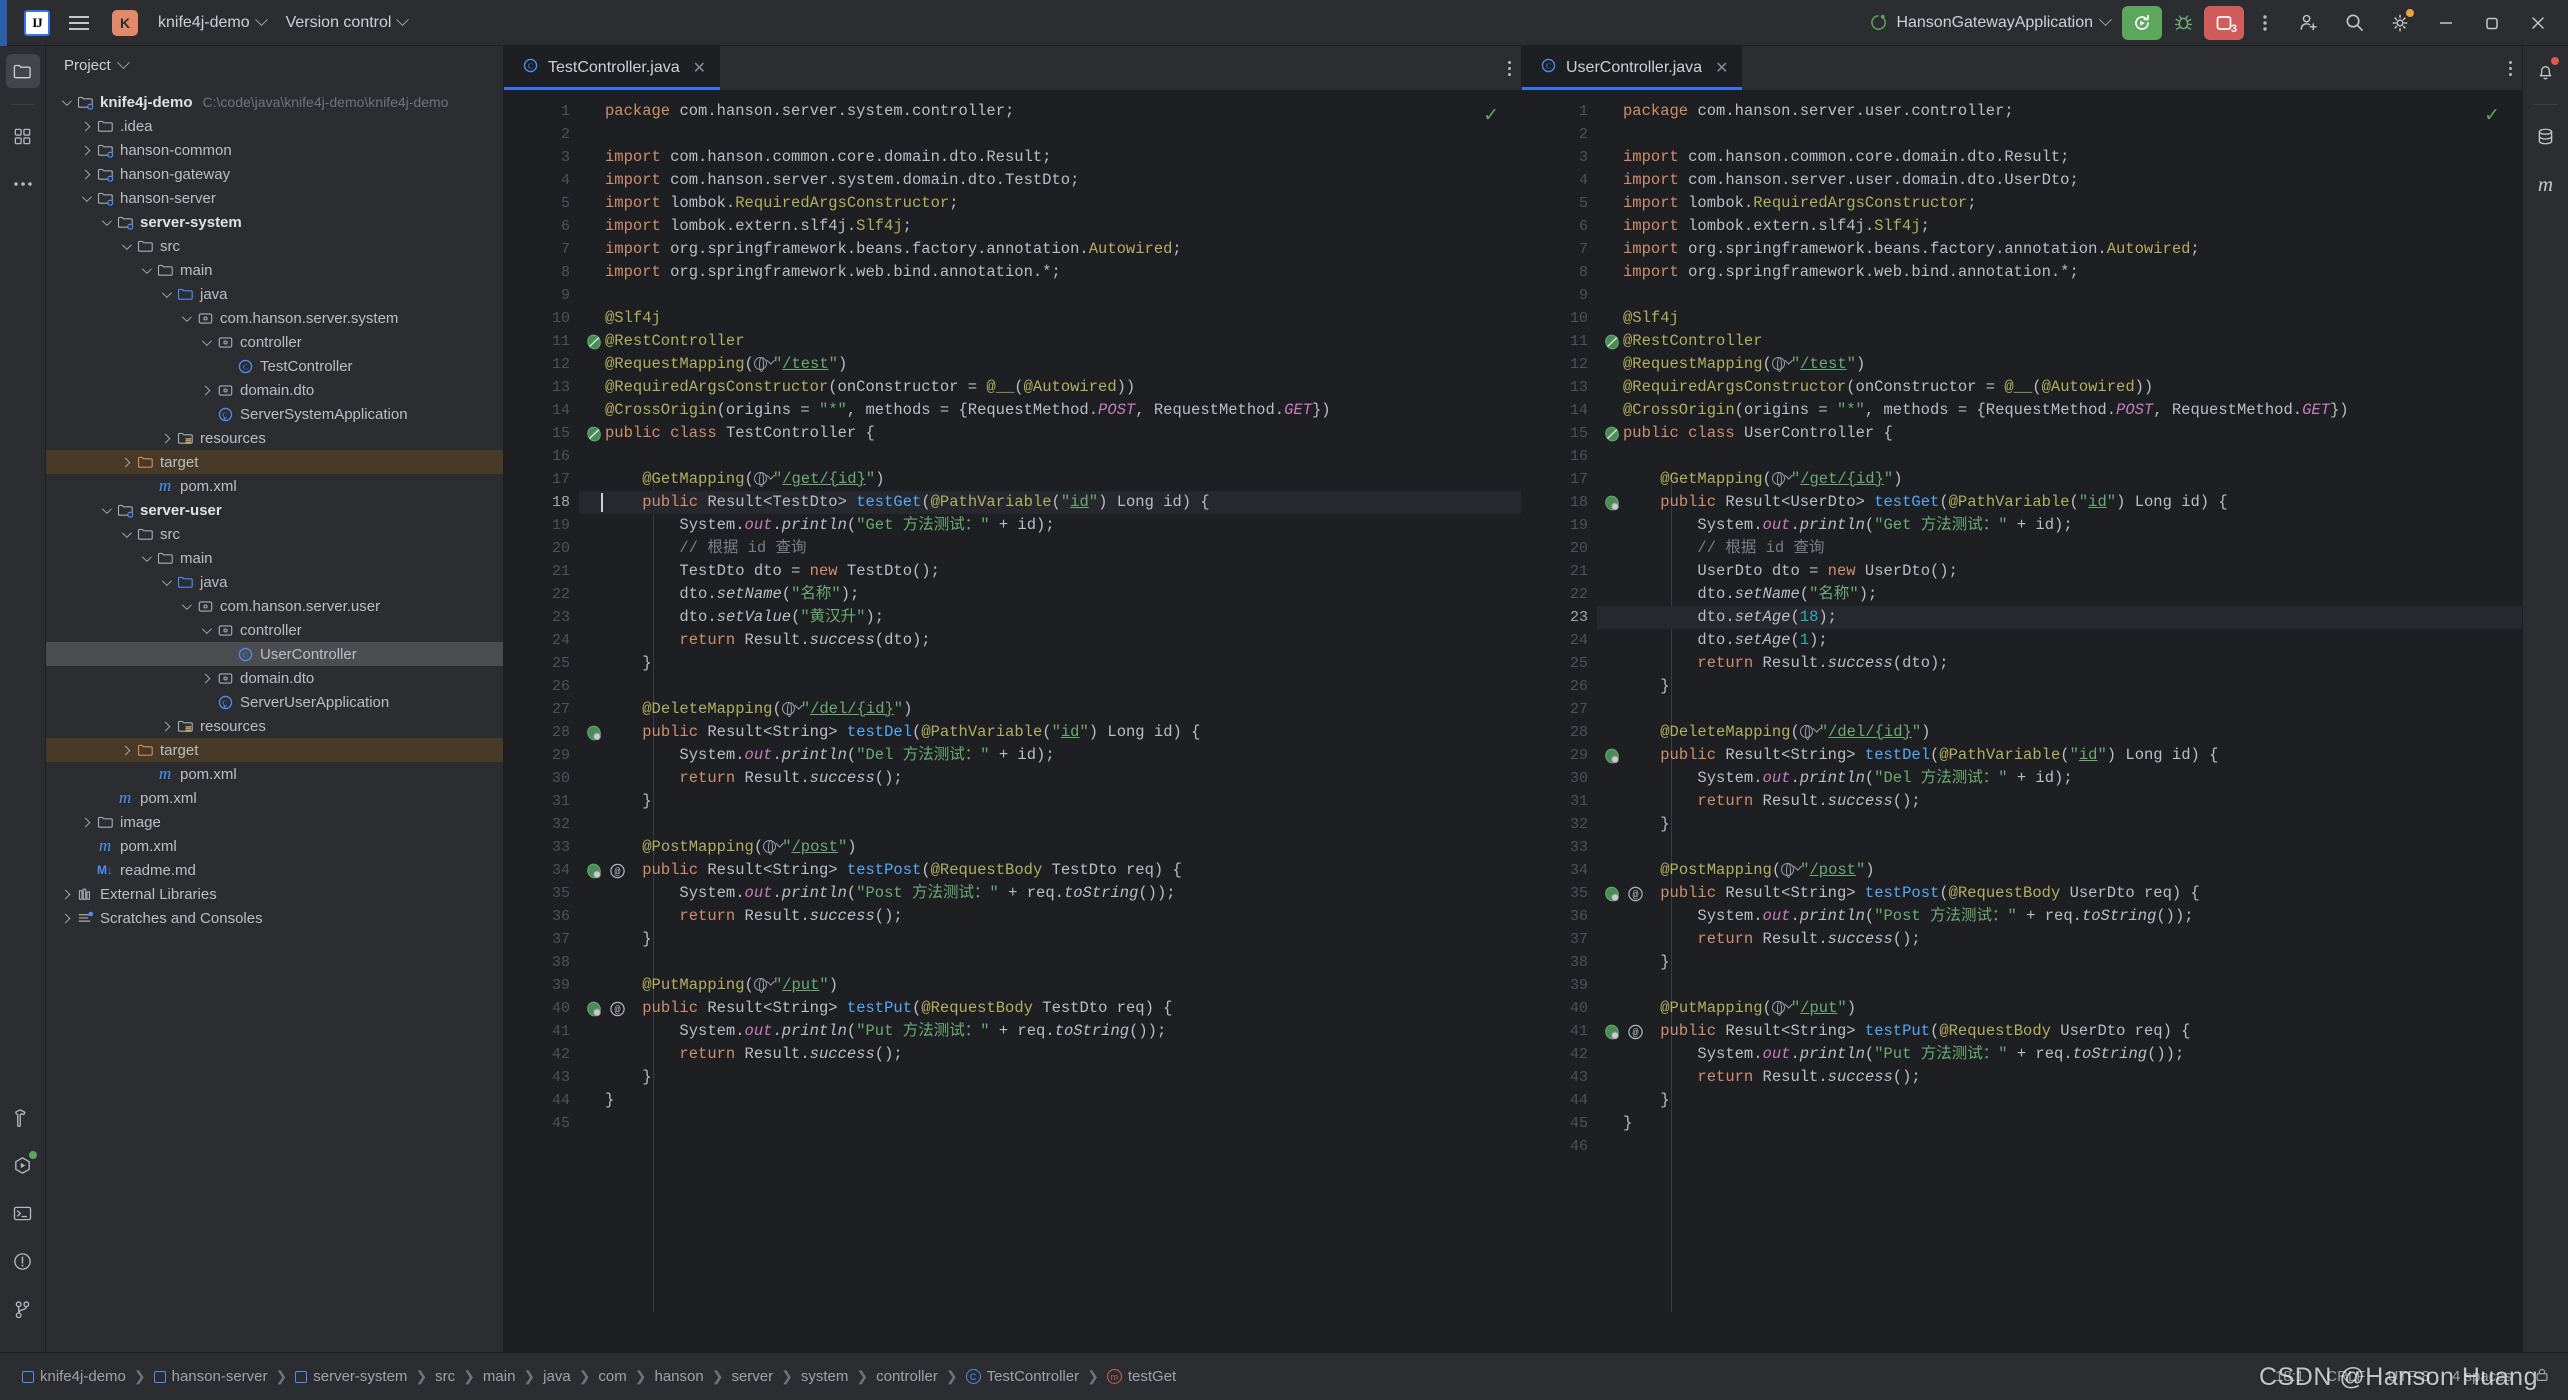  I want to click on sidebar-item-build, so click(23, 1117).